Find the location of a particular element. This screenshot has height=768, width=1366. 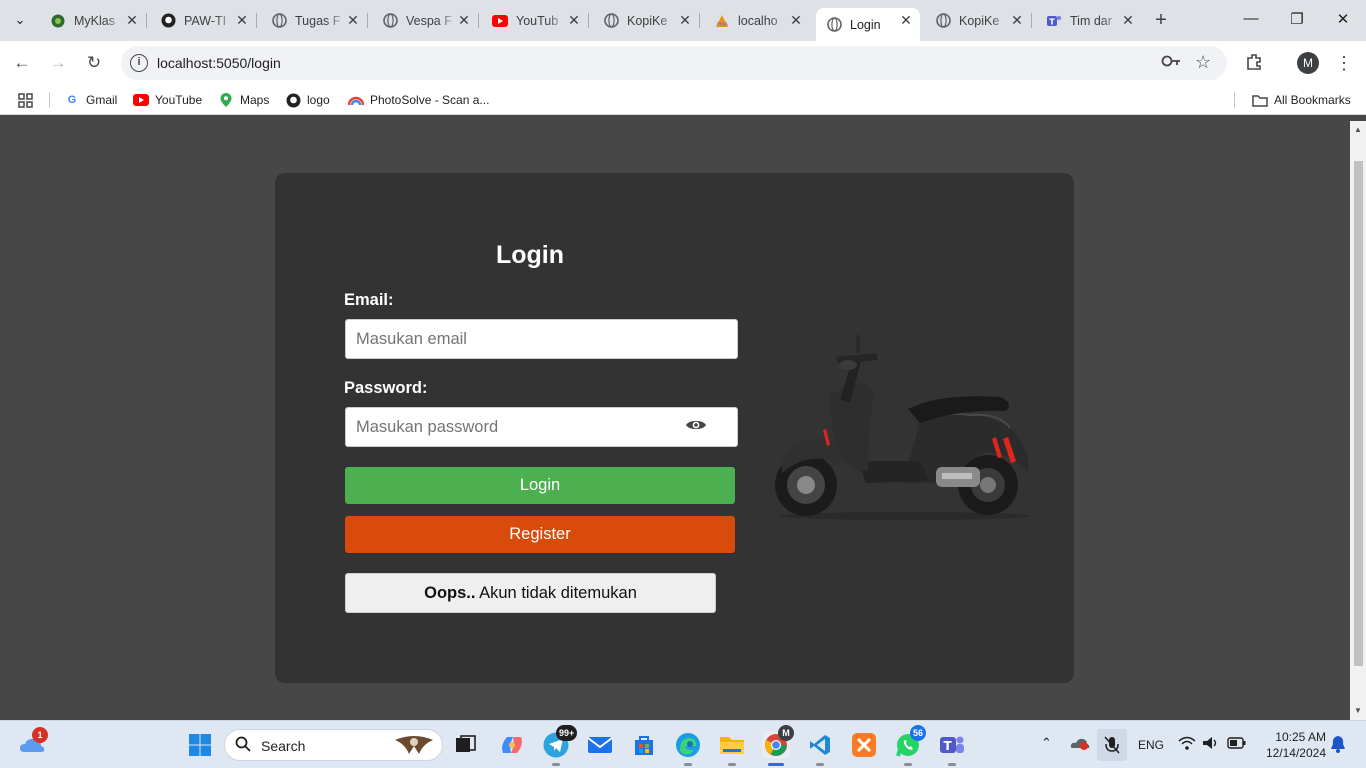

minimize-button: — is located at coordinates (1251, 20).